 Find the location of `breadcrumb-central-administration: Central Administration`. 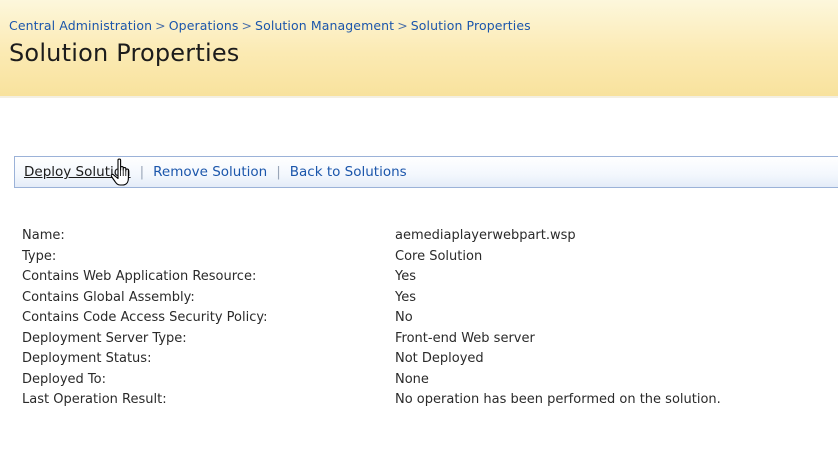

breadcrumb-central-administration: Central Administration is located at coordinates (80, 25).